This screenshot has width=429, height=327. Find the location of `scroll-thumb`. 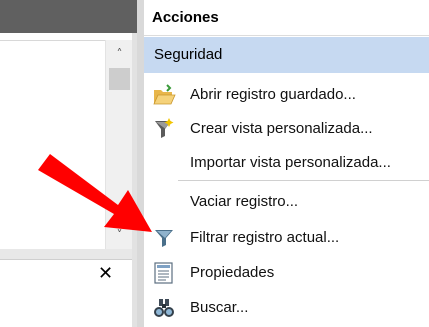

scroll-thumb is located at coordinates (119, 79).